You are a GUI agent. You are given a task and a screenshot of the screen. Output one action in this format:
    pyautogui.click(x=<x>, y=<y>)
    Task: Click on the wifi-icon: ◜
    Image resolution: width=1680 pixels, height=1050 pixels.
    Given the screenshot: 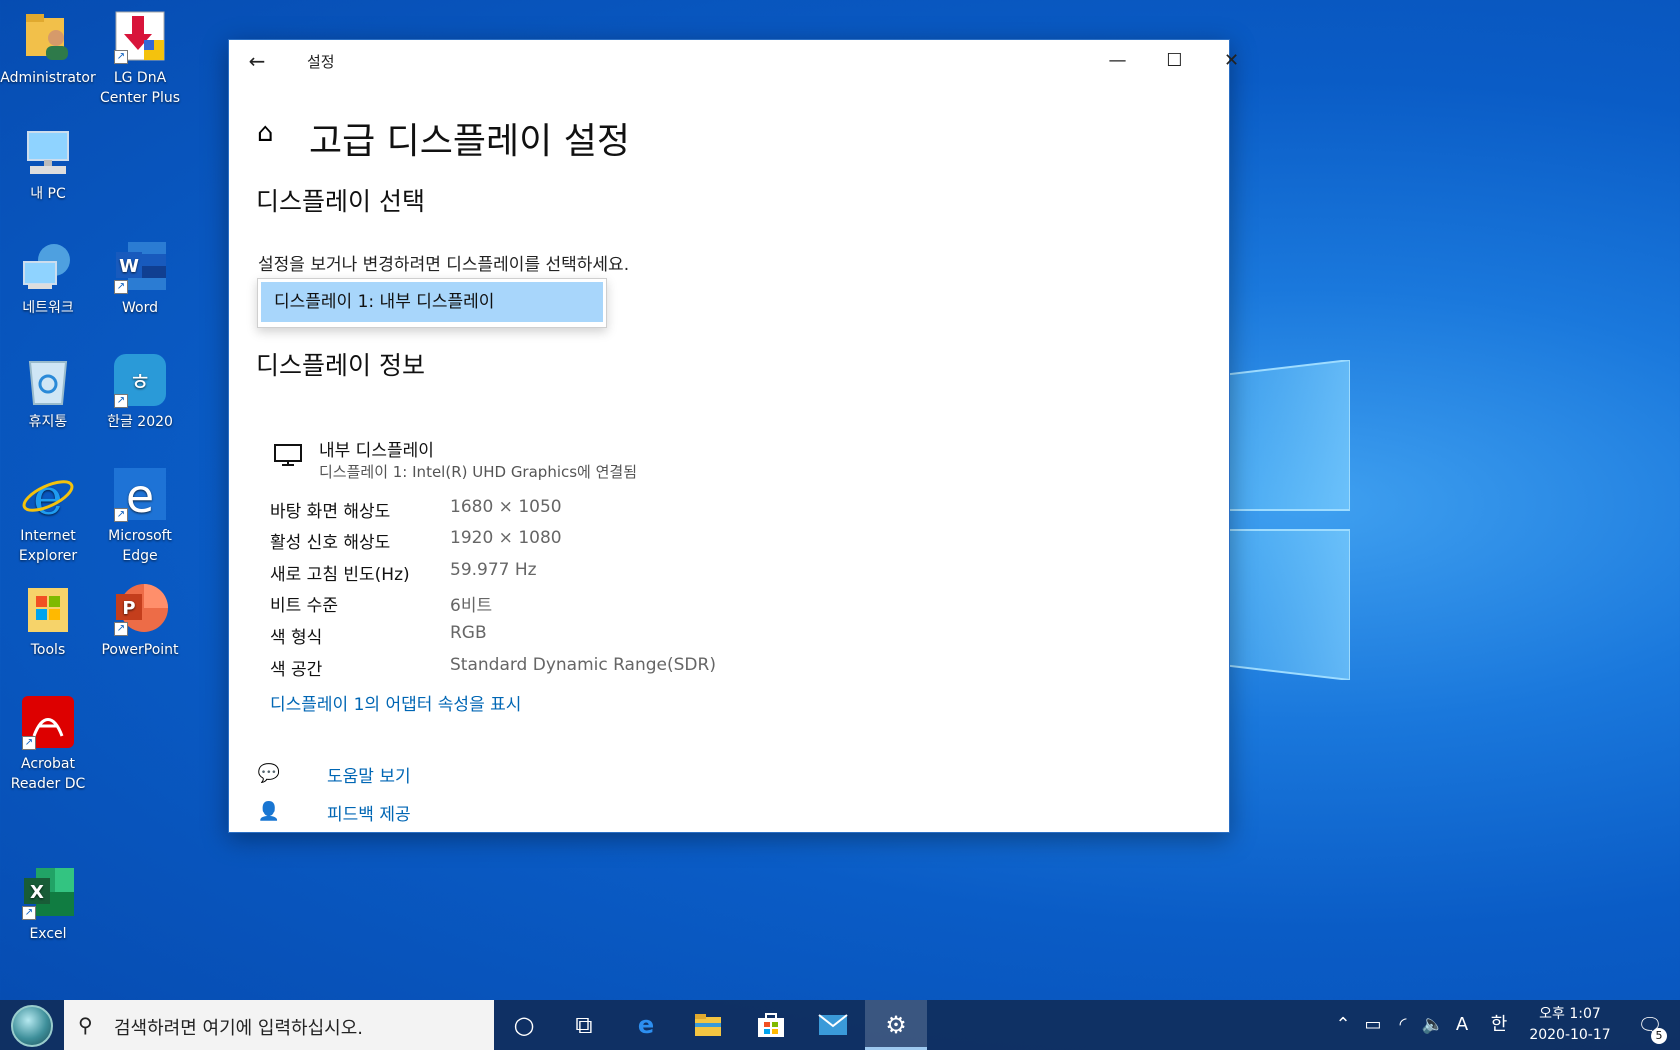 What is the action you would take?
    pyautogui.click(x=1403, y=1025)
    